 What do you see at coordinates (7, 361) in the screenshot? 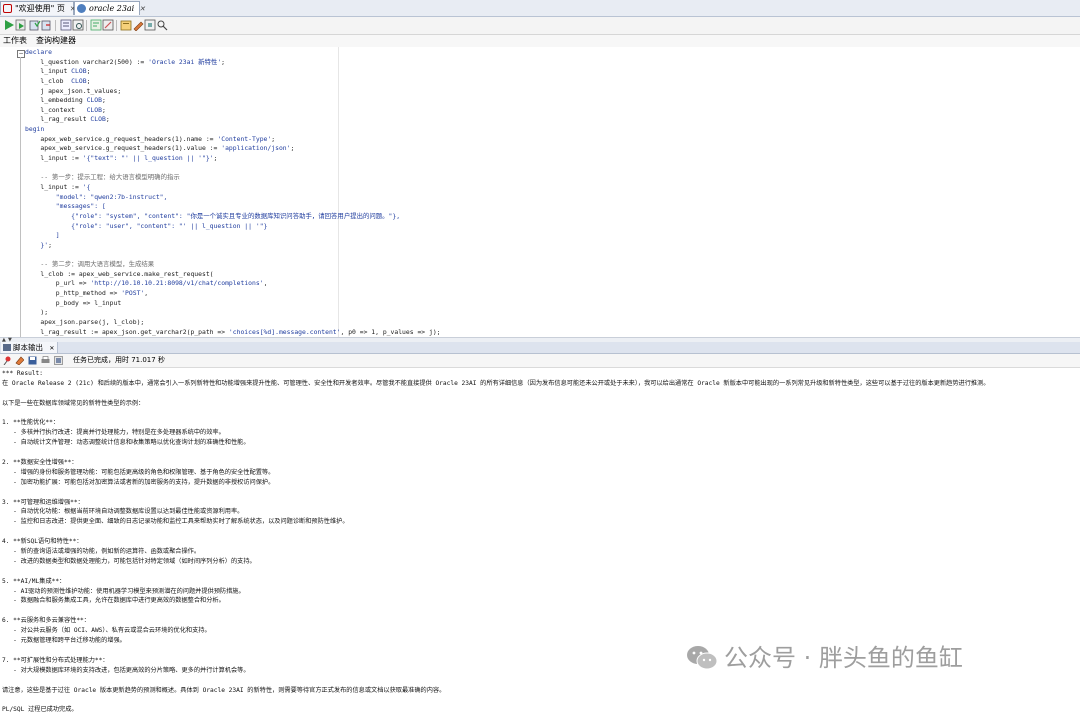
I see `pin-icon` at bounding box center [7, 361].